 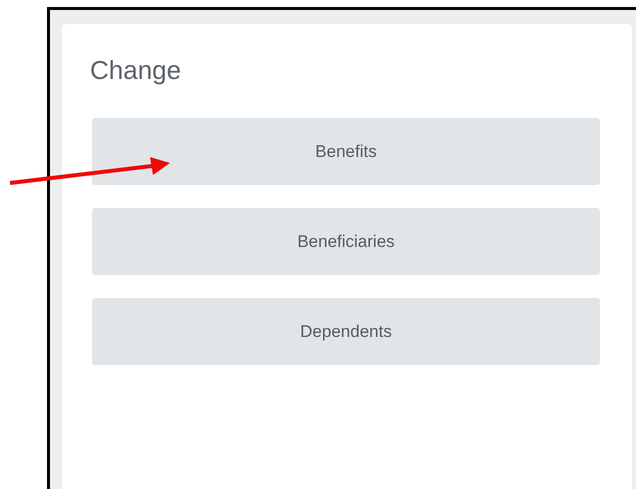 What do you see at coordinates (346, 331) in the screenshot?
I see `option-button: Dependents` at bounding box center [346, 331].